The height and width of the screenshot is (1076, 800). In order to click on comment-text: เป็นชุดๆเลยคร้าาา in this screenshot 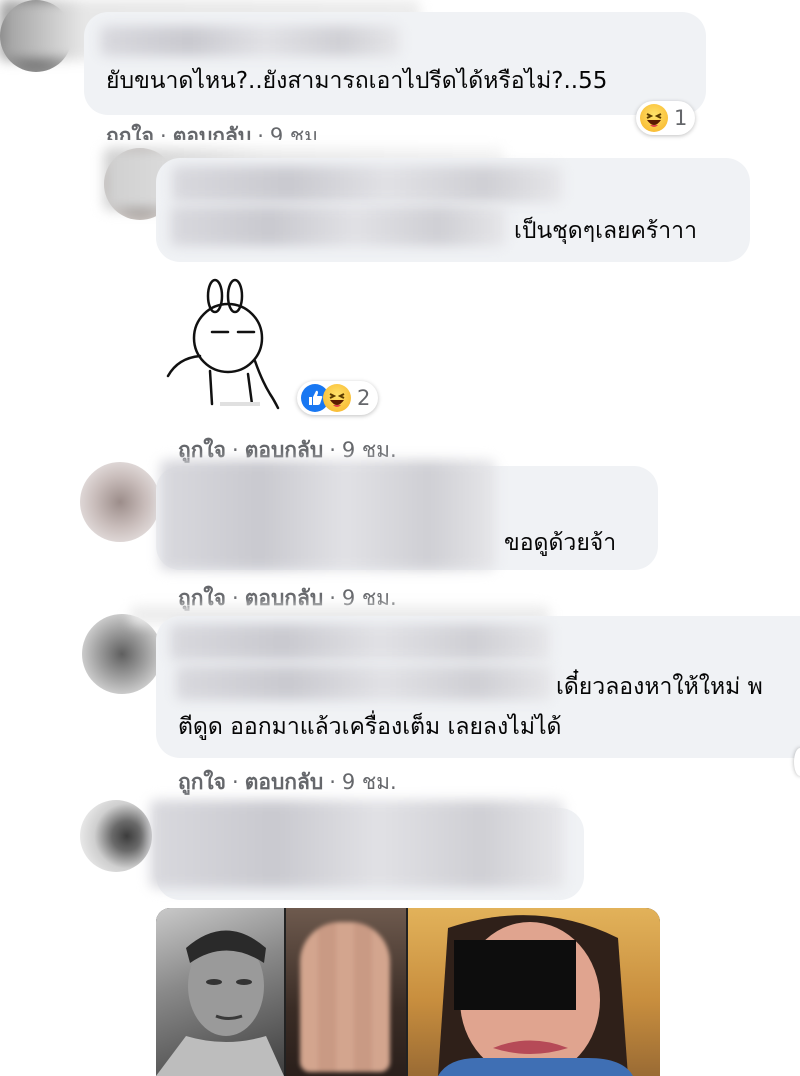, I will do `click(606, 231)`.